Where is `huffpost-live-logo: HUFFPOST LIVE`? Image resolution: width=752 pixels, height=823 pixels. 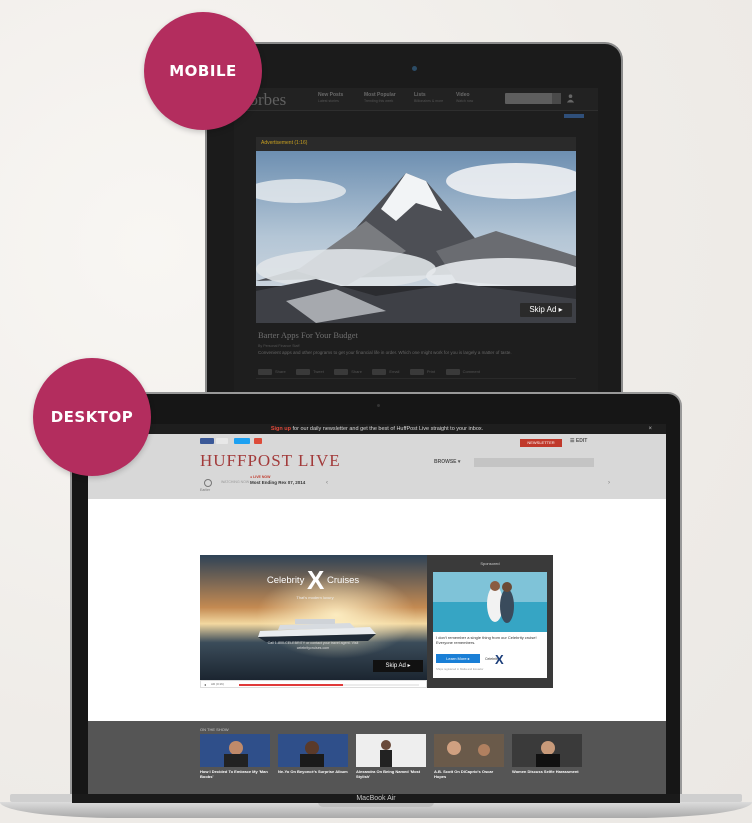 huffpost-live-logo: HUFFPOST LIVE is located at coordinates (270, 461).